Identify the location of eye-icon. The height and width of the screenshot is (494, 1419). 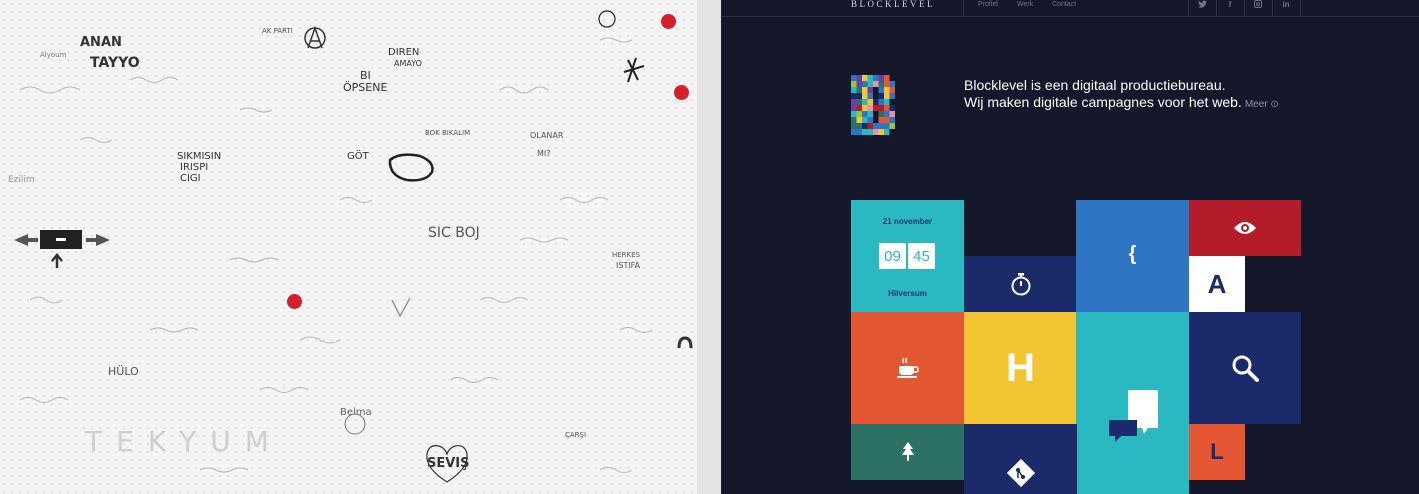
(1245, 228).